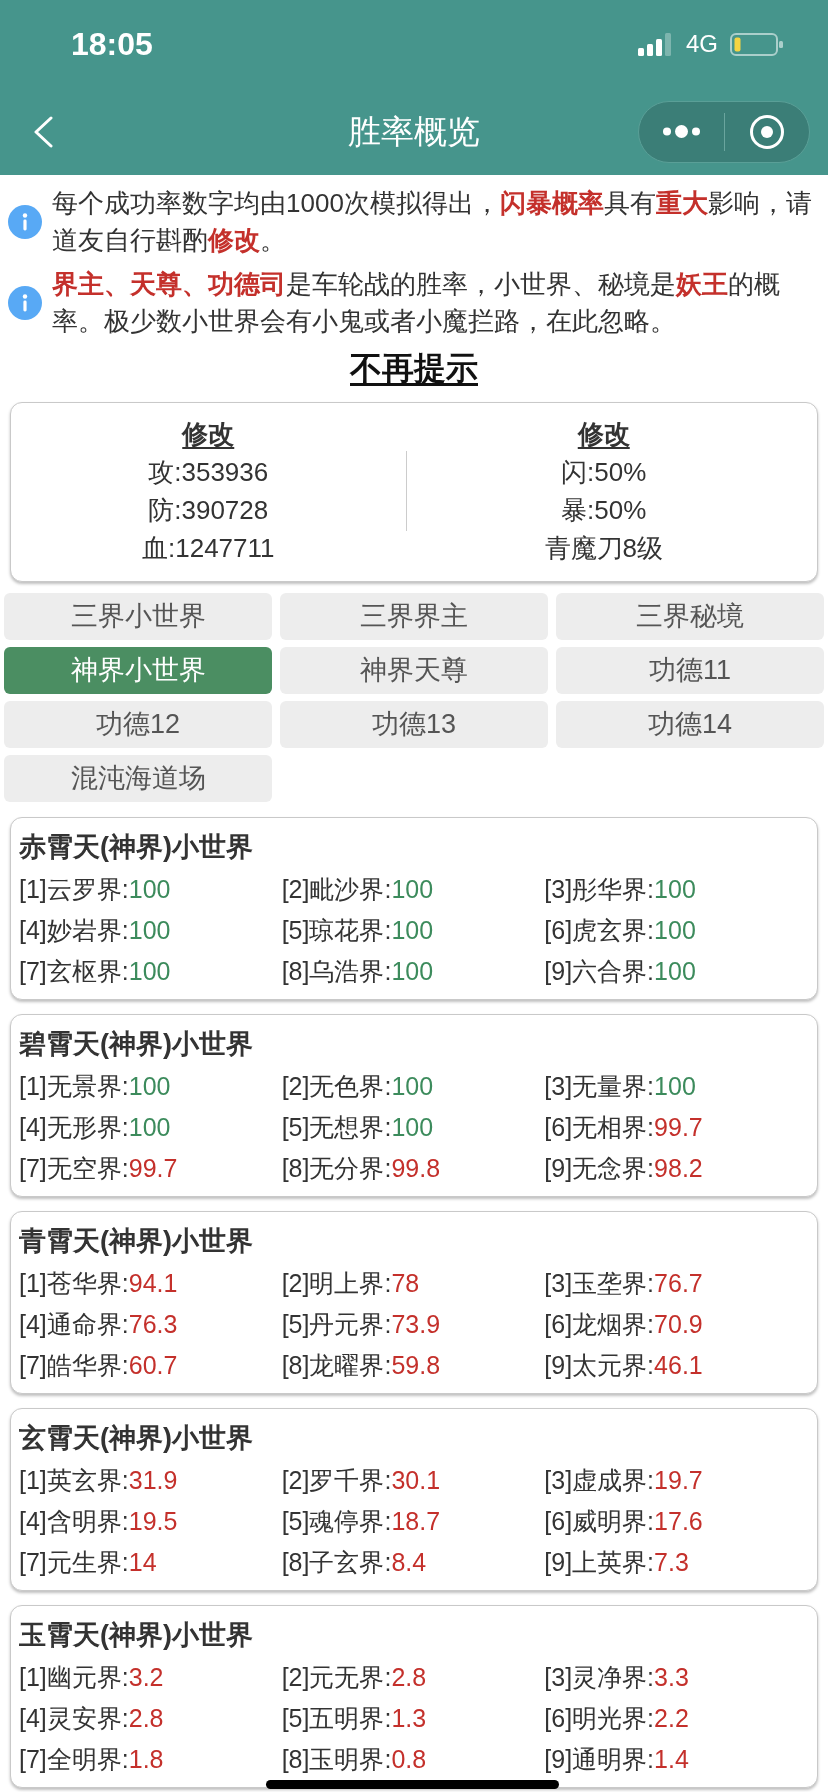 Image resolution: width=828 pixels, height=1792 pixels. What do you see at coordinates (153, 1521) in the screenshot?
I see `win-rate: 19.5` at bounding box center [153, 1521].